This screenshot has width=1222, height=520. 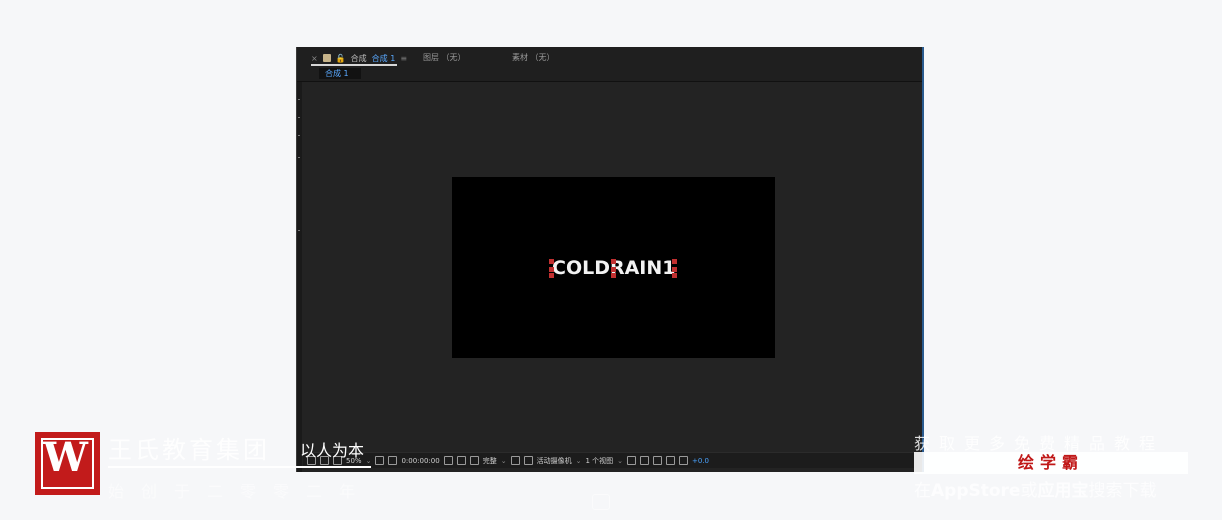 I want to click on flowchart-icon, so click(x=671, y=460).